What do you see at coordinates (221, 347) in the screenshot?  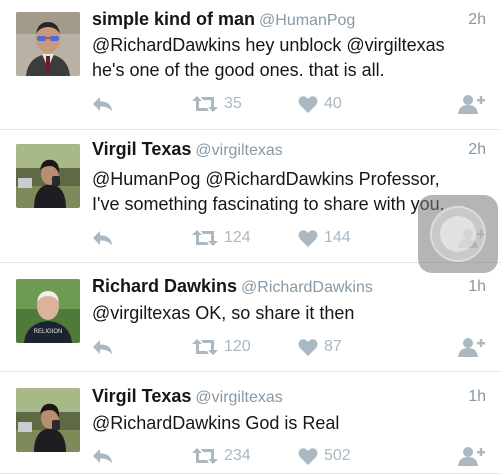 I see `retweet-button: 120` at bounding box center [221, 347].